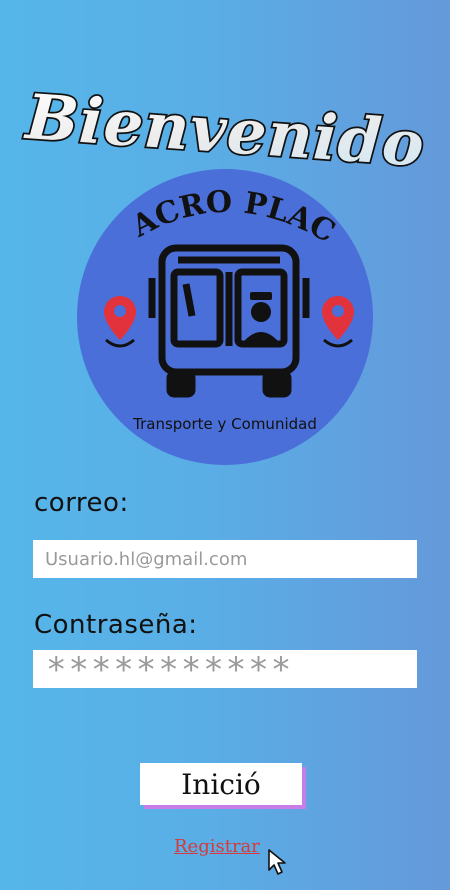 This screenshot has width=450, height=890. I want to click on email-label: correo:, so click(81, 503).